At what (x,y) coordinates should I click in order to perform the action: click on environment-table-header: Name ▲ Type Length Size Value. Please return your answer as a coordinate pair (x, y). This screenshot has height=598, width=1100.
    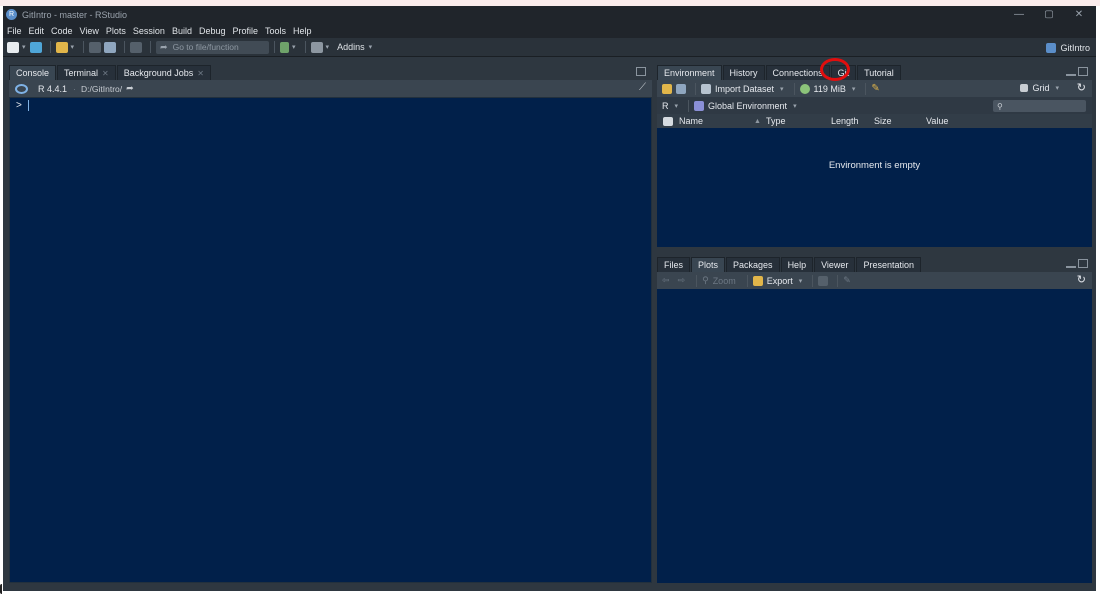
    Looking at the image, I should click on (874, 121).